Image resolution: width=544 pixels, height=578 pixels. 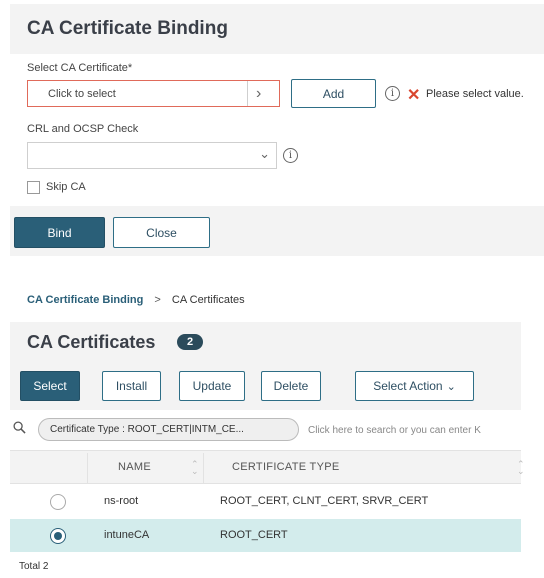 I want to click on cell-certificate-type: ROOT_CERT, so click(x=254, y=535).